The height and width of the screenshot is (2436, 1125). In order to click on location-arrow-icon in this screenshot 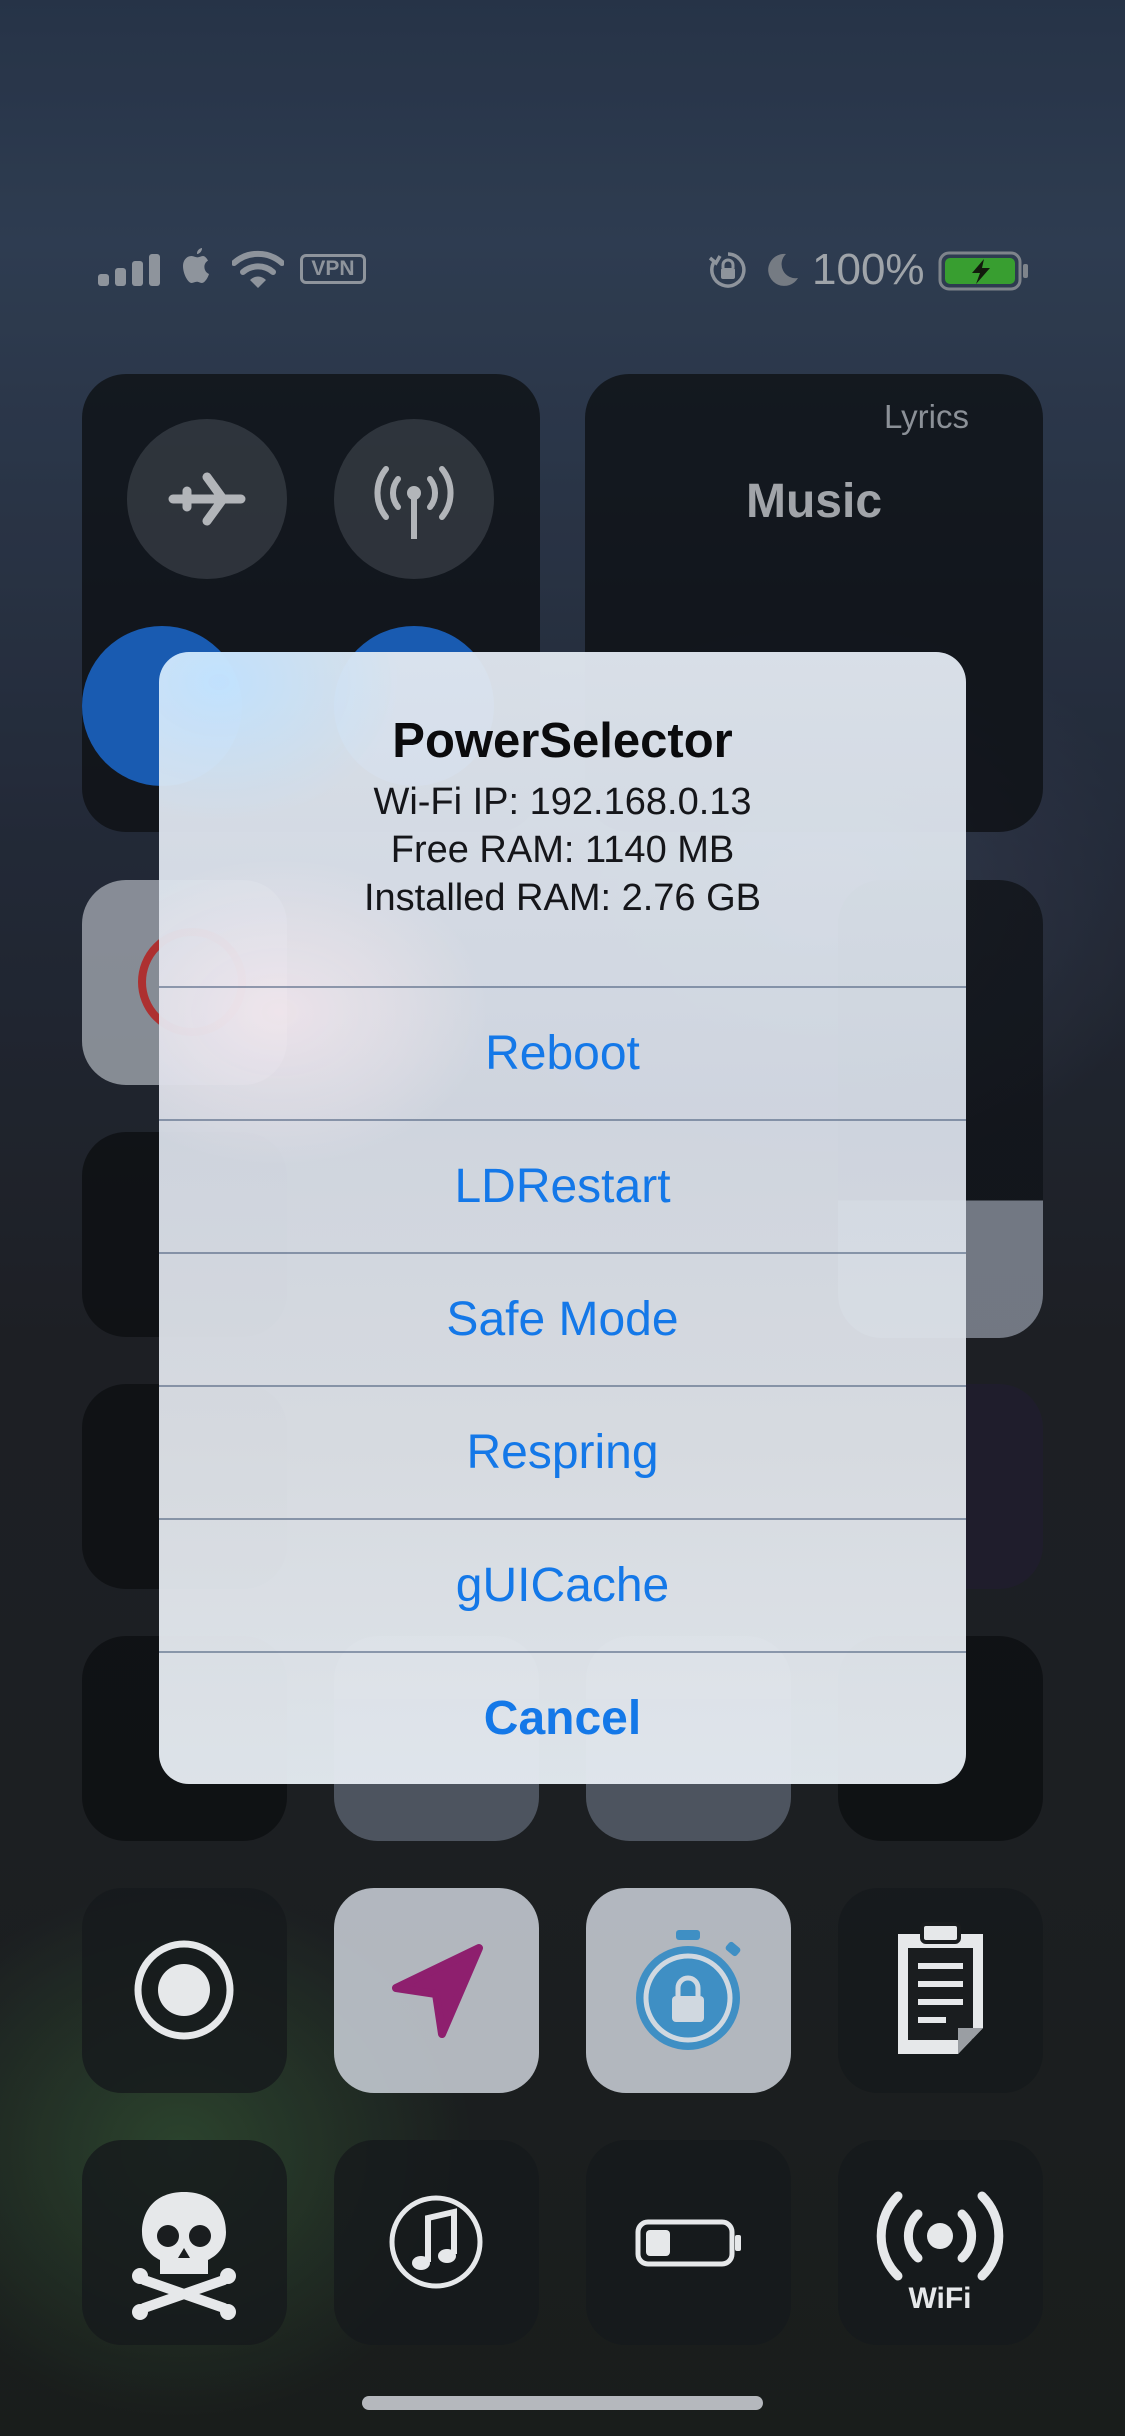, I will do `click(437, 1991)`.